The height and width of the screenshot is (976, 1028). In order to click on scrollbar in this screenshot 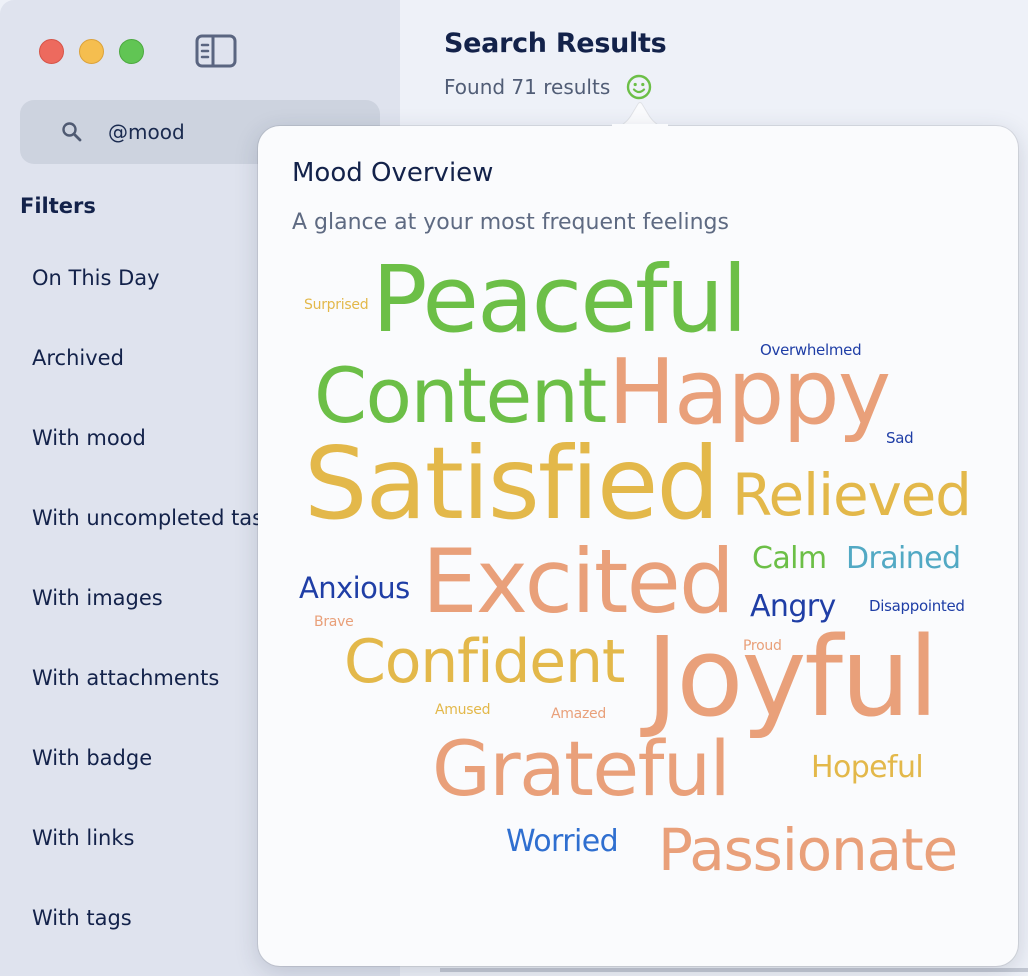, I will do `click(734, 970)`.